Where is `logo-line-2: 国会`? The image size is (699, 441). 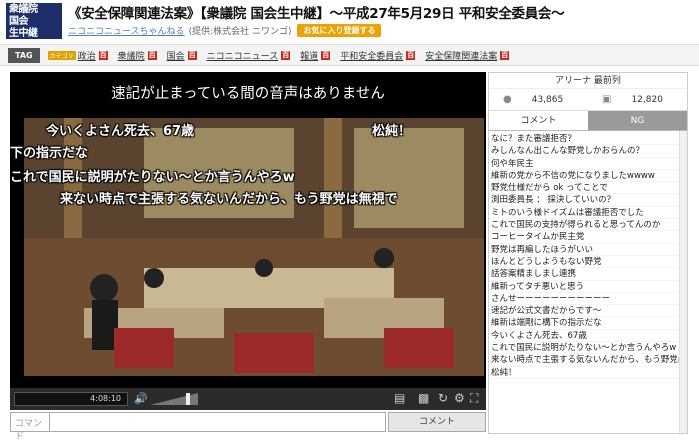
logo-line-2: 国会 is located at coordinates (19, 21).